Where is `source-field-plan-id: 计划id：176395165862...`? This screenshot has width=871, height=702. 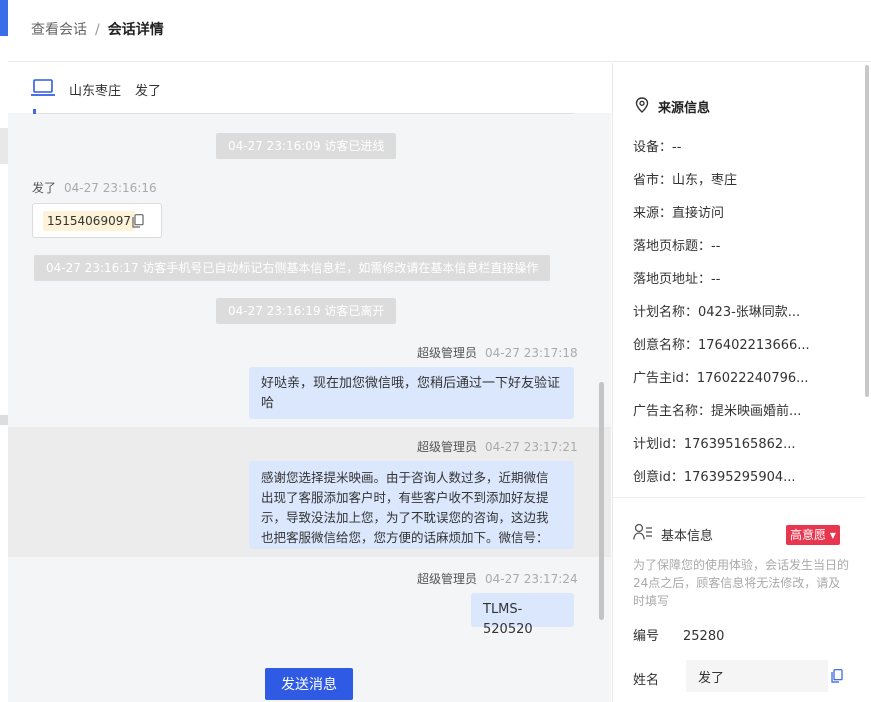 source-field-plan-id: 计划id：176395165862... is located at coordinates (714, 444).